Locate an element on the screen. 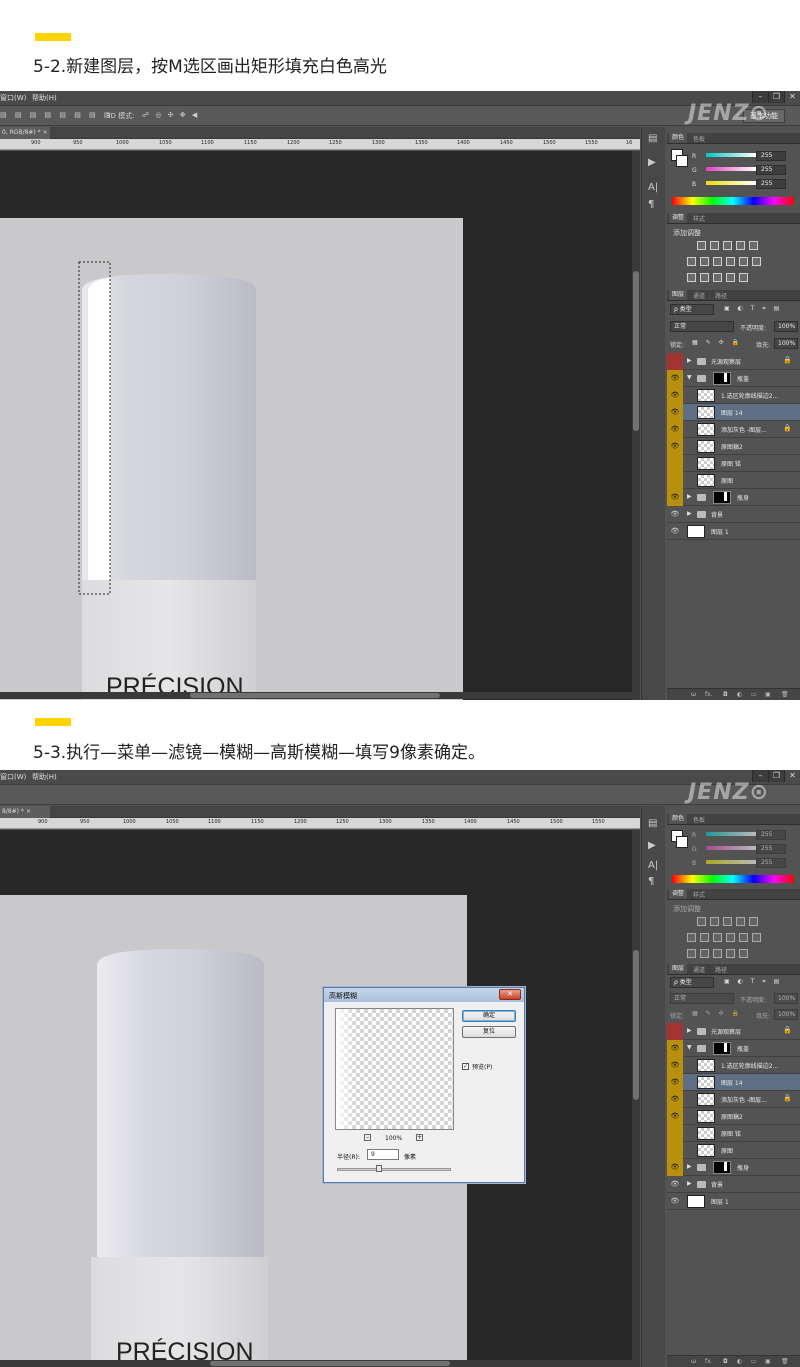  layer-style-icon: fx. is located at coordinates (709, 694).